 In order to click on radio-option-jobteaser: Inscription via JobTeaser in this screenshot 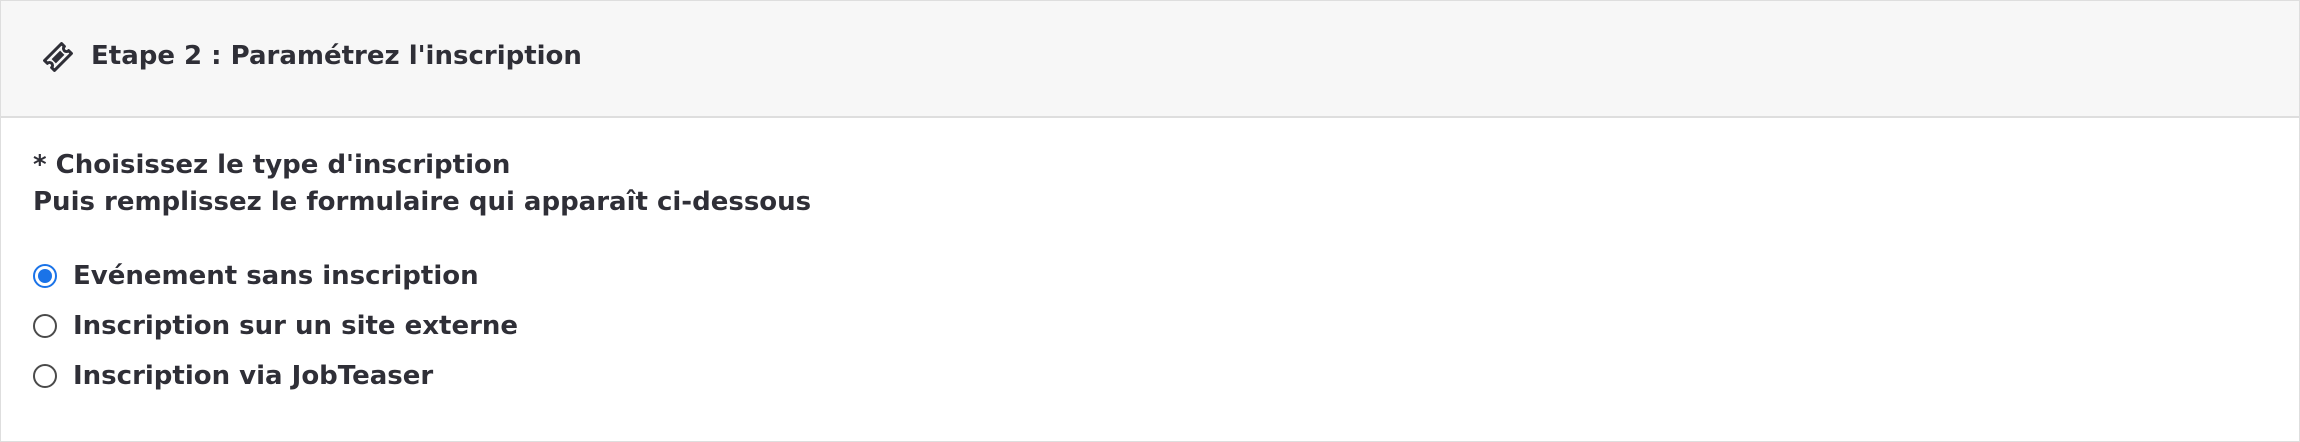, I will do `click(275, 376)`.